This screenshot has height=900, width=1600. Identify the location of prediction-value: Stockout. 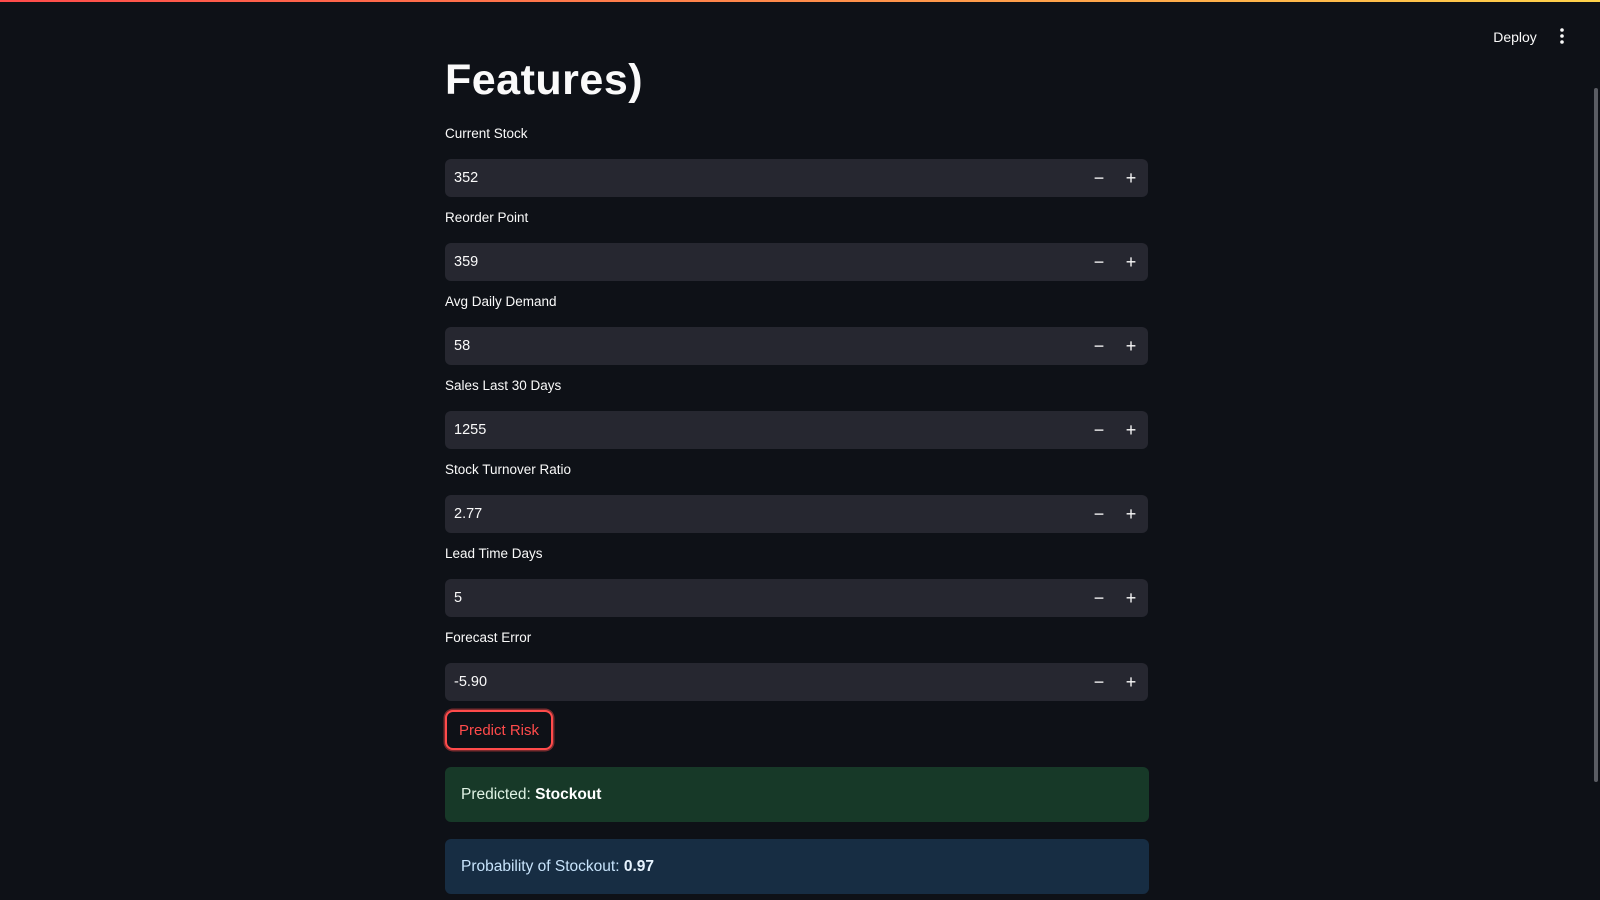
(568, 794).